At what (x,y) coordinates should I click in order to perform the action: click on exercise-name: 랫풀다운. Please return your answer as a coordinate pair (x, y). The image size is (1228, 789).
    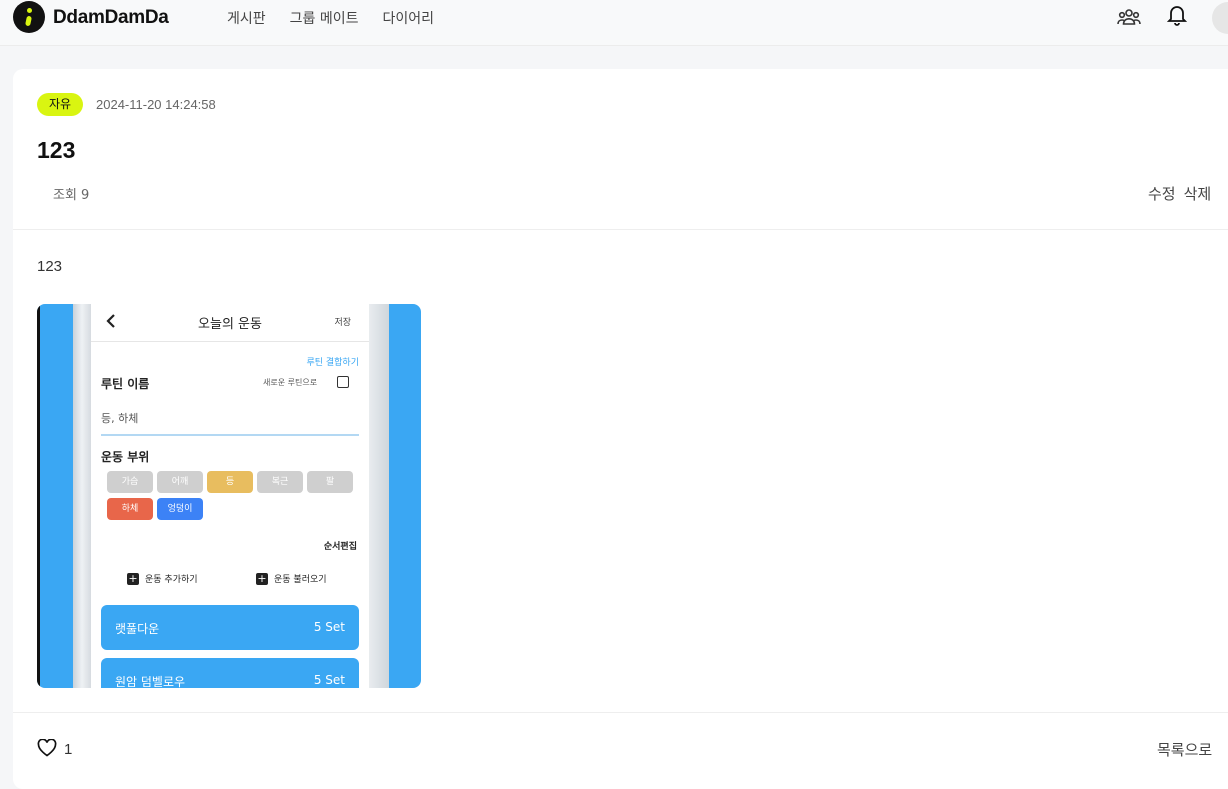
    Looking at the image, I should click on (137, 629).